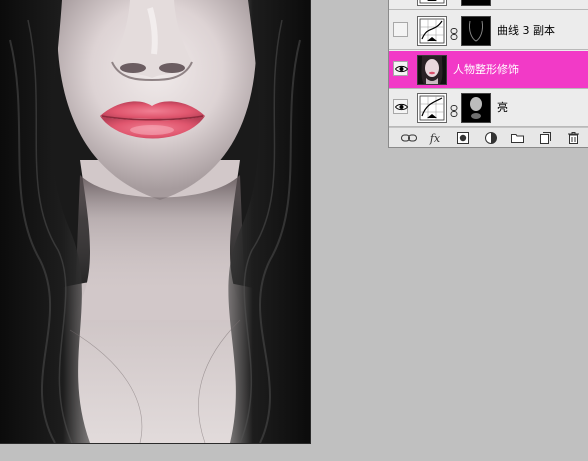  I want to click on layer-row-curves-top, so click(488, 5).